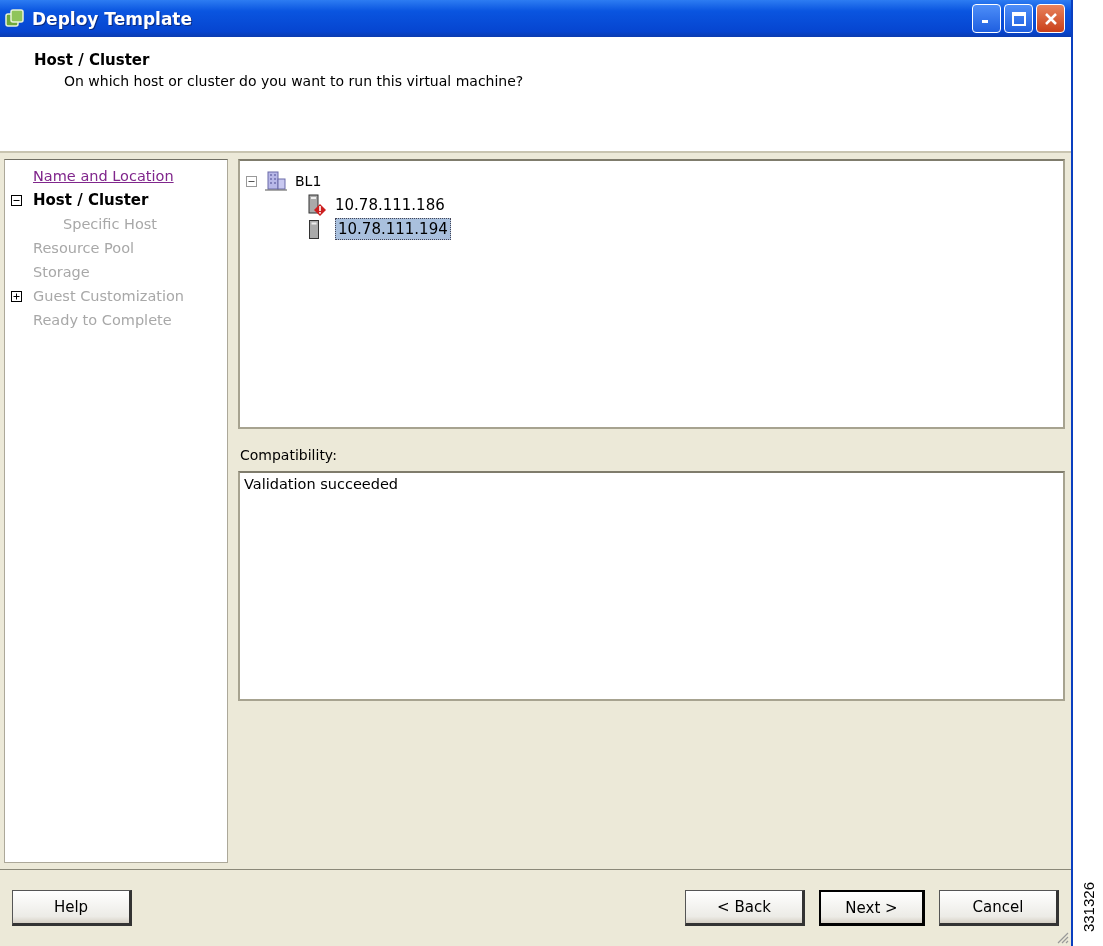 This screenshot has height=946, width=1103. Describe the element at coordinates (61, 272) in the screenshot. I see `step-label: Storage` at that location.